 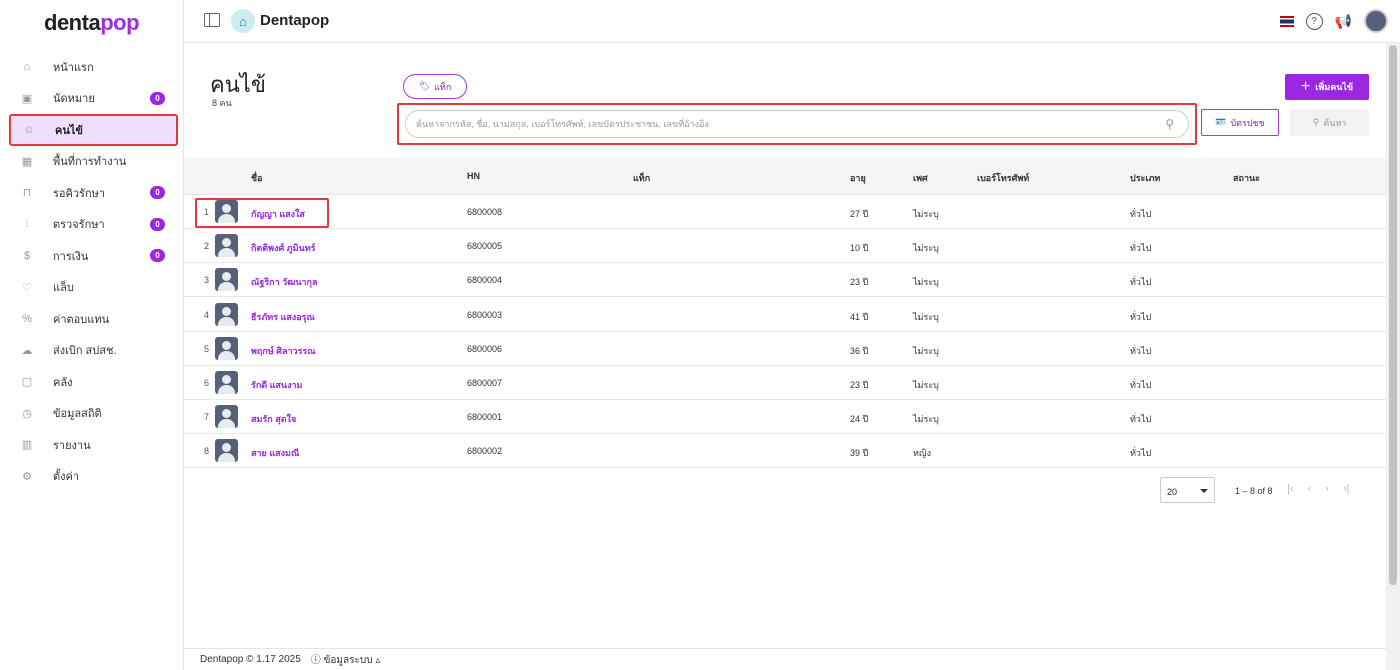 I want to click on footer: Dentapop © 1.17 2025 ⓘ ข้อมูลระบบ ▵, so click(x=785, y=659).